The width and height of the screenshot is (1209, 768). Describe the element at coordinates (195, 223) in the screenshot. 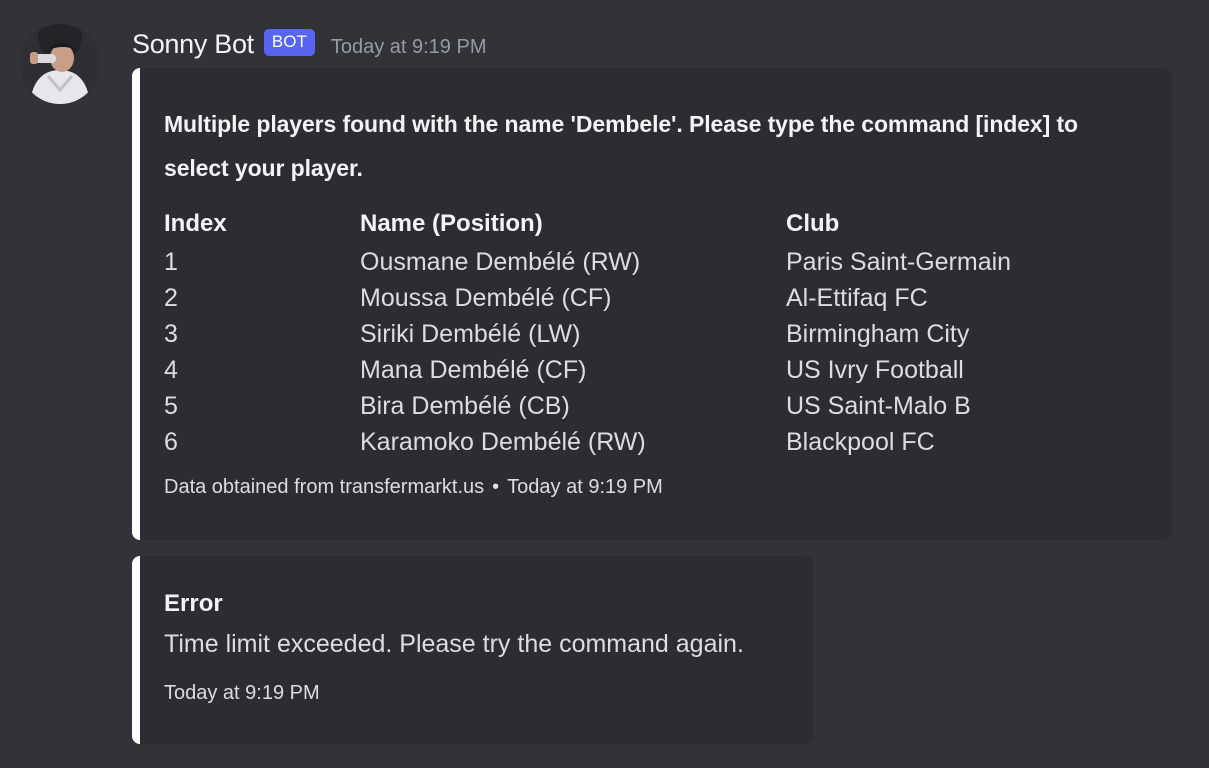

I see `column-header-index: Index` at that location.